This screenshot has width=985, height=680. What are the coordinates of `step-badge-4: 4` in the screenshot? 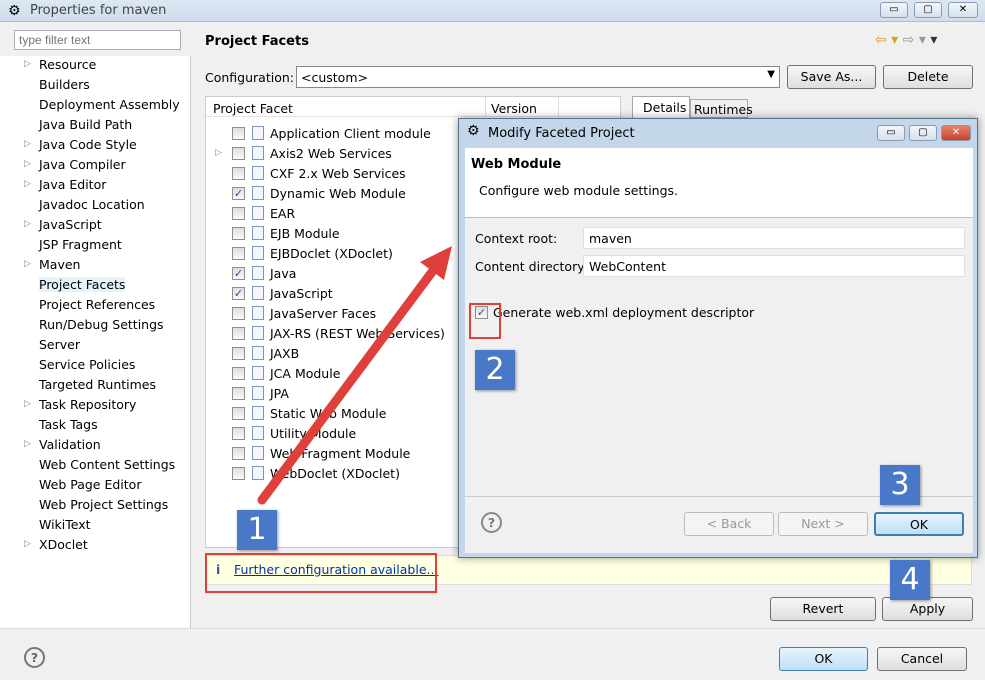 It's located at (910, 580).